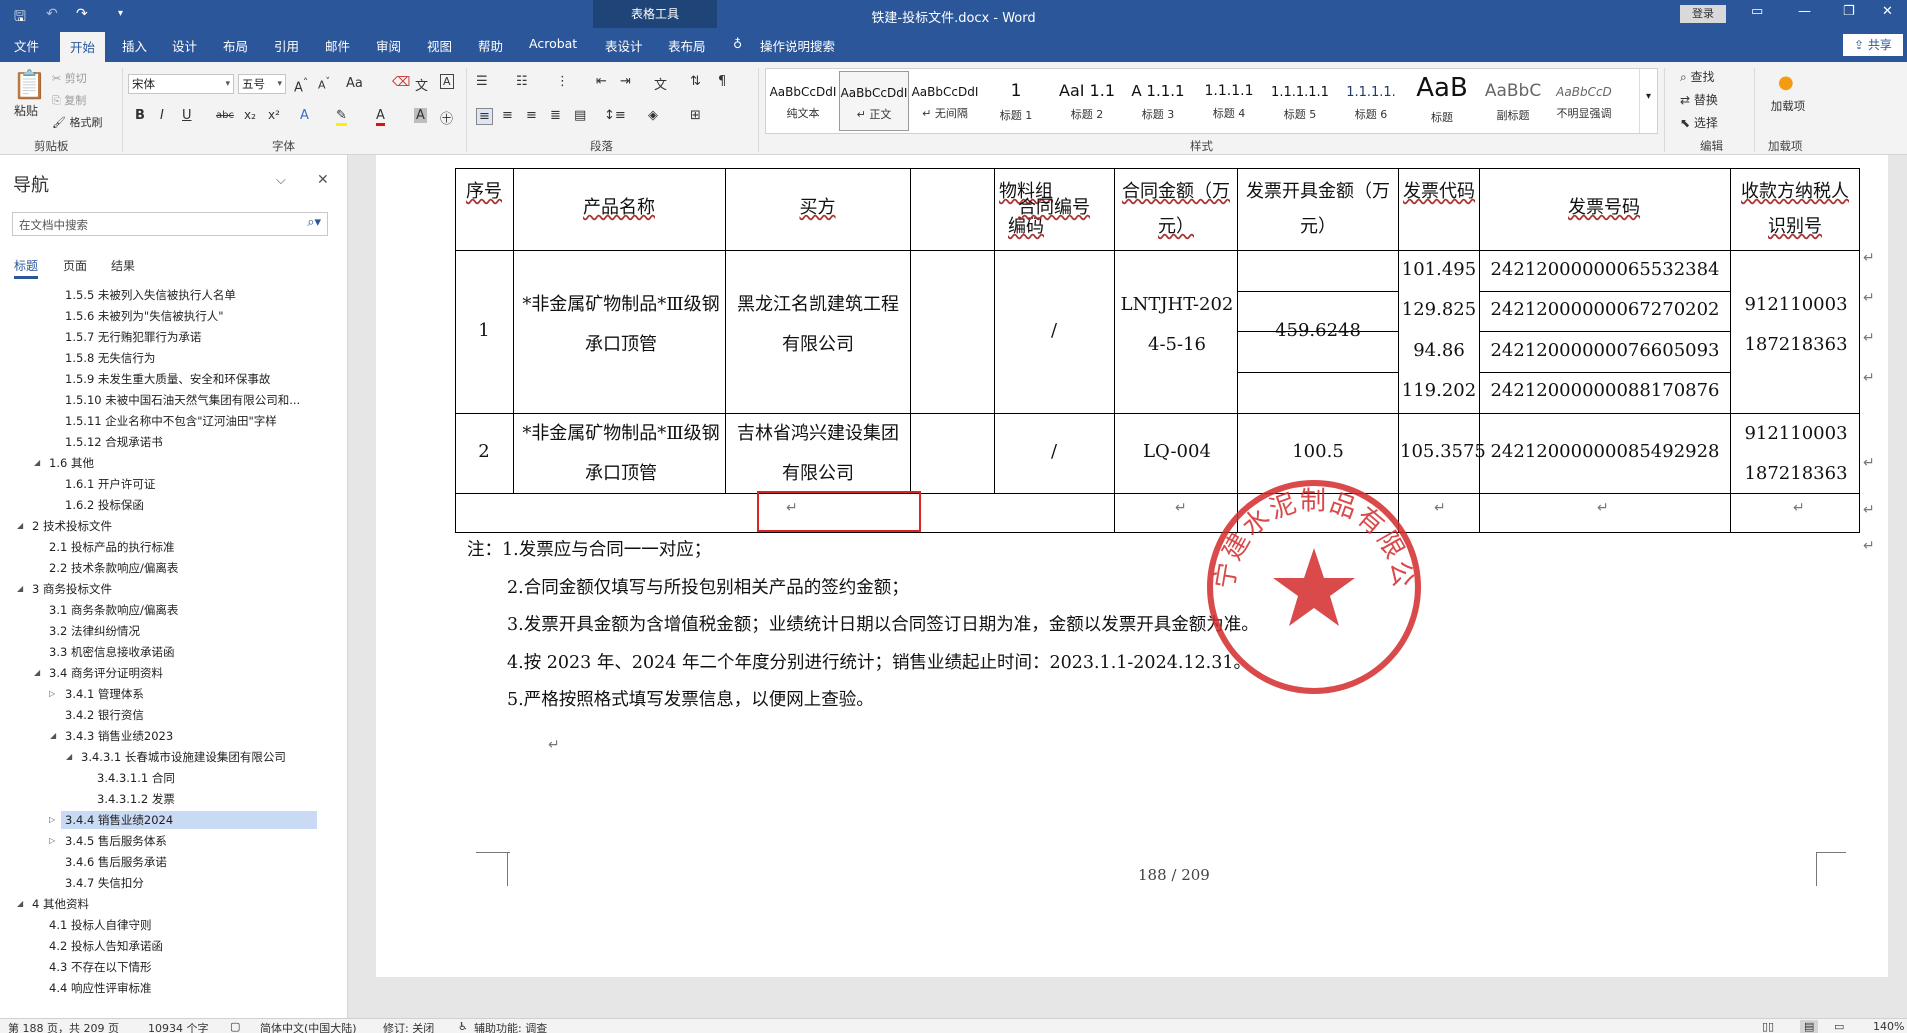  What do you see at coordinates (531, 115) in the screenshot?
I see `align-right-icon: ≡` at bounding box center [531, 115].